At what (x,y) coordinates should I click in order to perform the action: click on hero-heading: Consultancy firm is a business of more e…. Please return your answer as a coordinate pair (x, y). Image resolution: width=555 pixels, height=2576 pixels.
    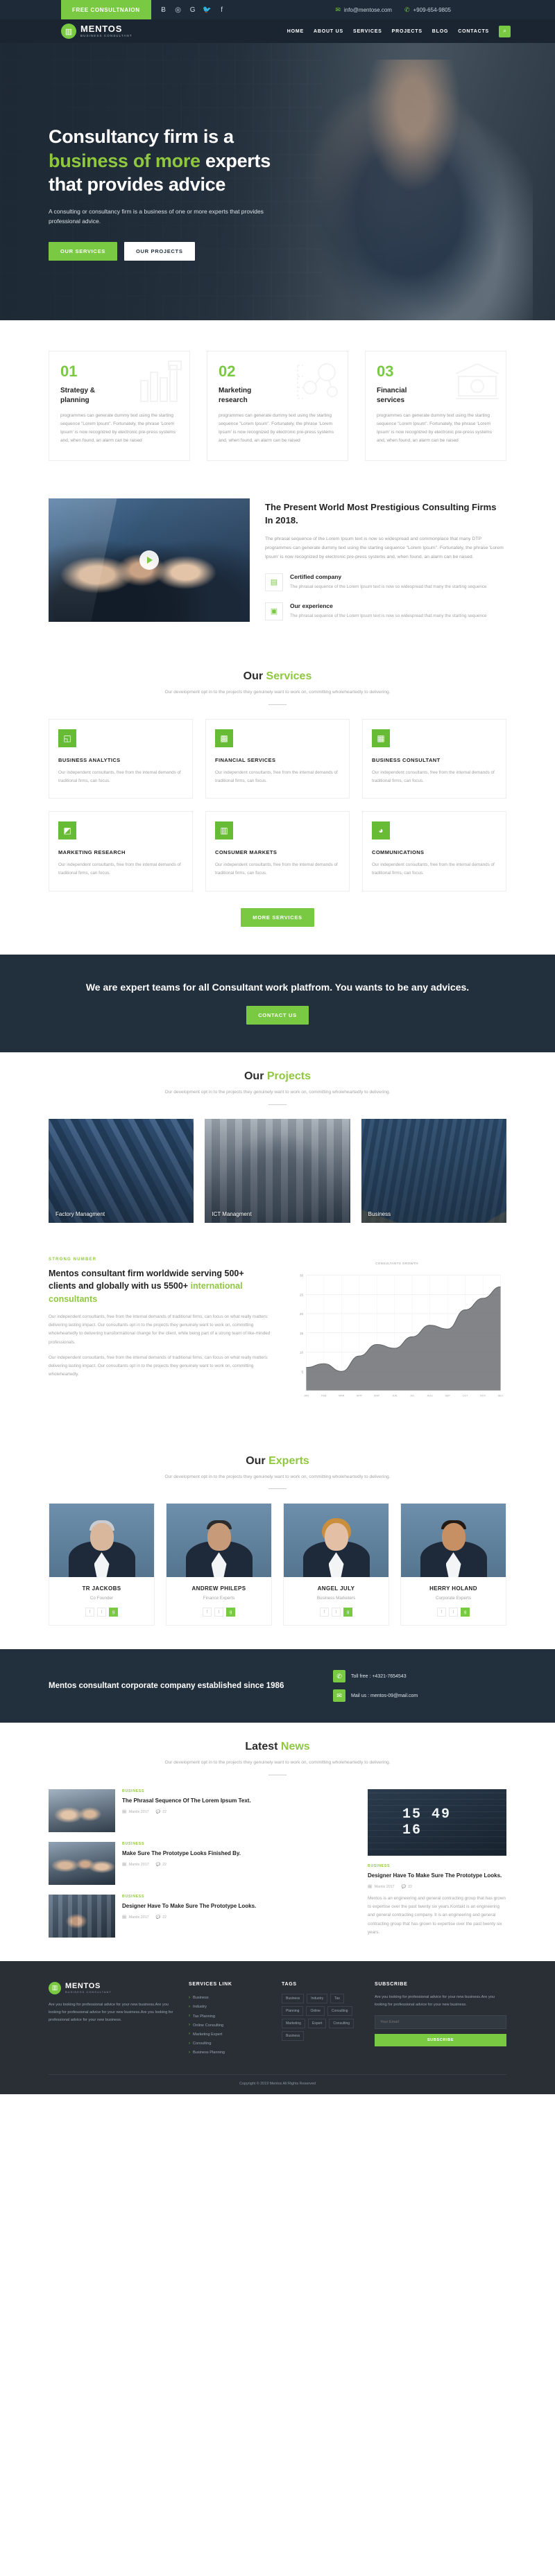
    Looking at the image, I should click on (277, 161).